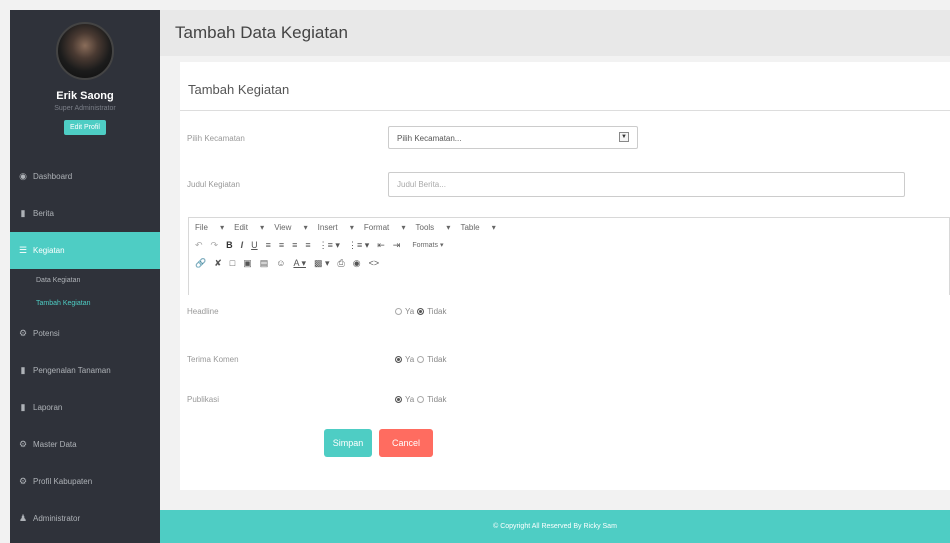  What do you see at coordinates (63, 481) in the screenshot?
I see `sidebar-item-label: Profil Kabupaten` at bounding box center [63, 481].